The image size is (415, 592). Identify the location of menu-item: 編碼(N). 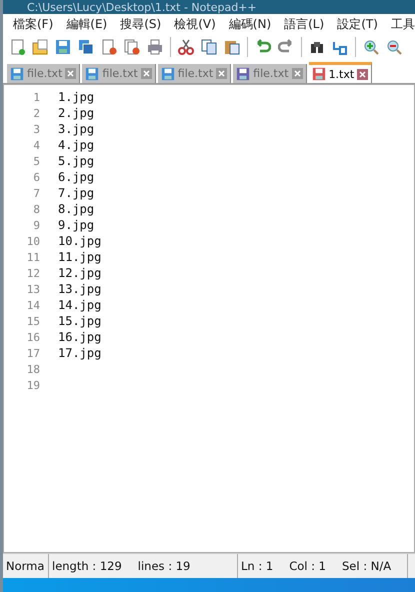
(250, 24).